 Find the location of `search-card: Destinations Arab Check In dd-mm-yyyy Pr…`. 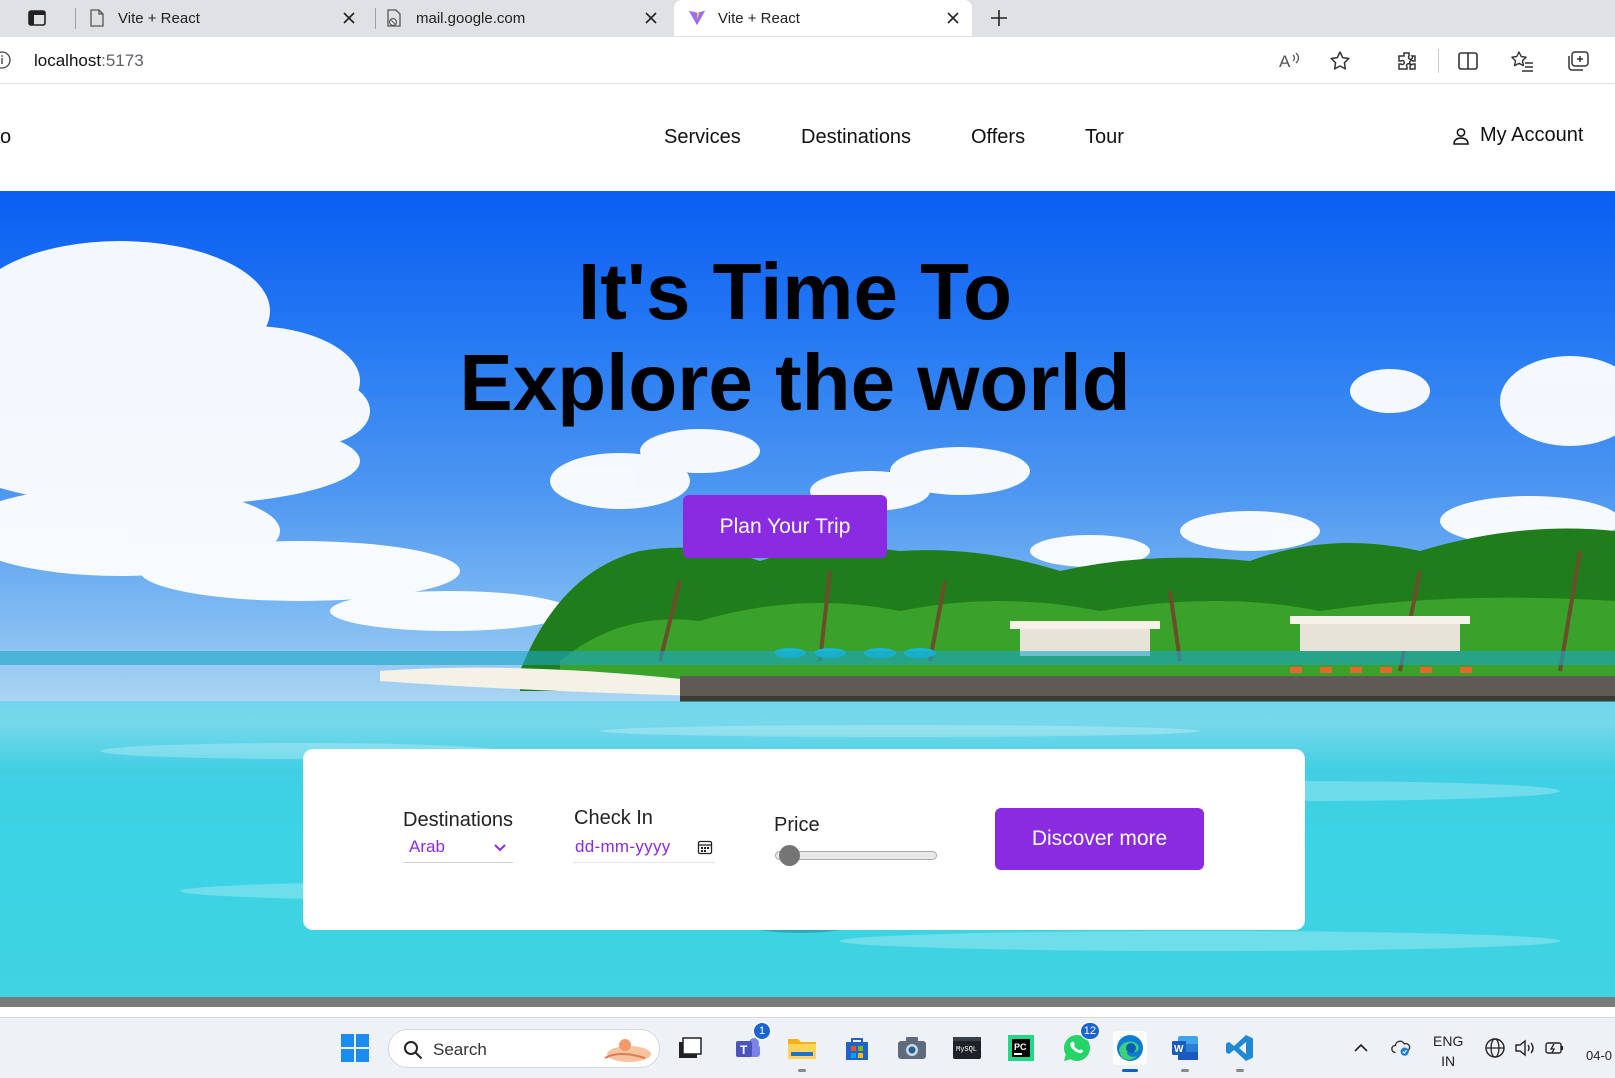

search-card: Destinations Arab Check In dd-mm-yyyy Pr… is located at coordinates (804, 839).